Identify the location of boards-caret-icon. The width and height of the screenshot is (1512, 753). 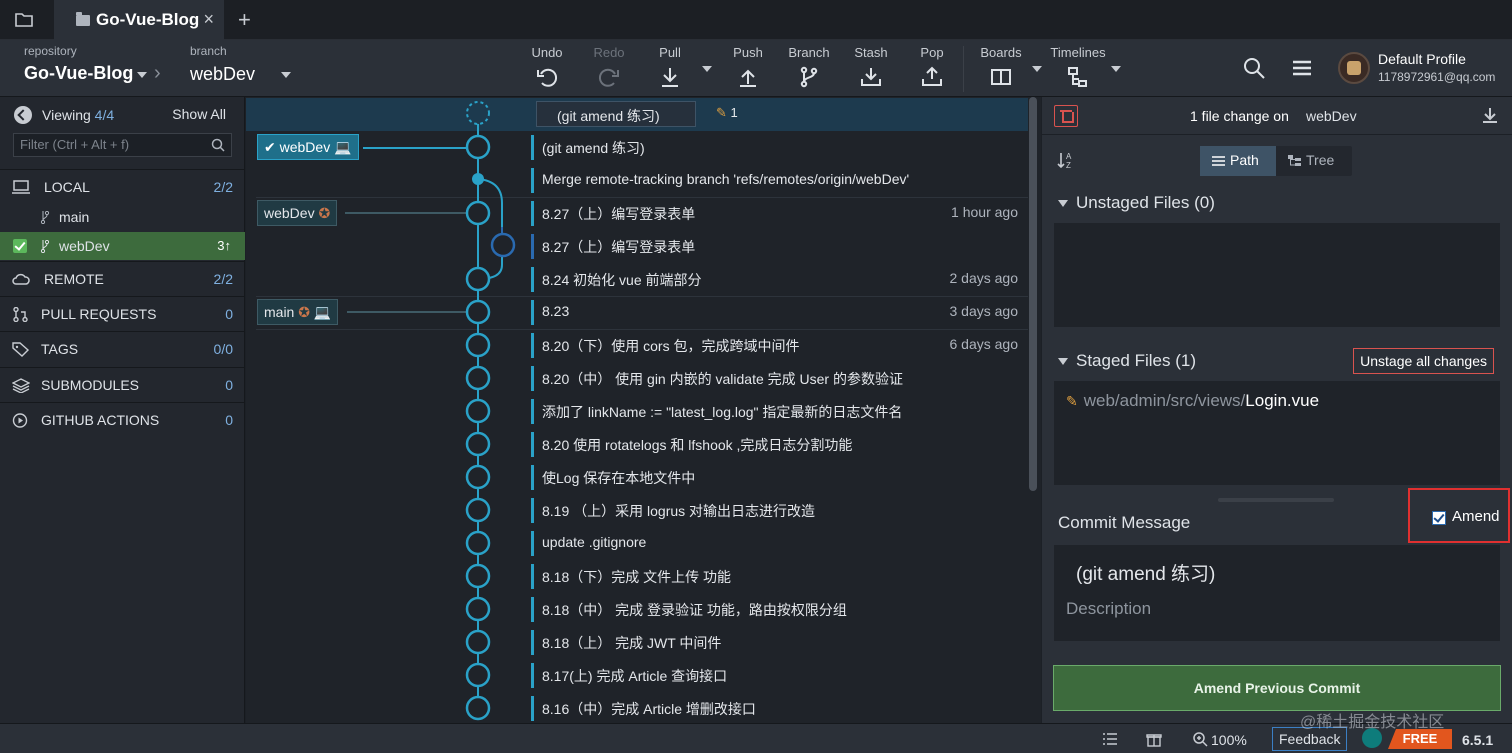
(1037, 69).